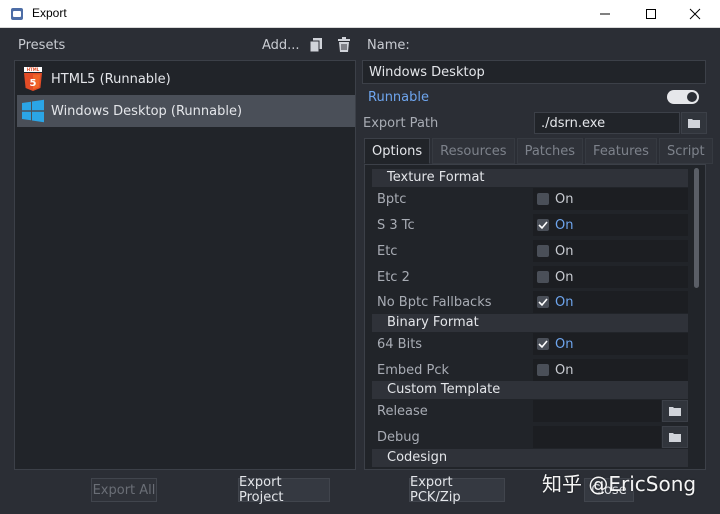 The image size is (720, 514). I want to click on section-codesign: Codesign, so click(530, 458).